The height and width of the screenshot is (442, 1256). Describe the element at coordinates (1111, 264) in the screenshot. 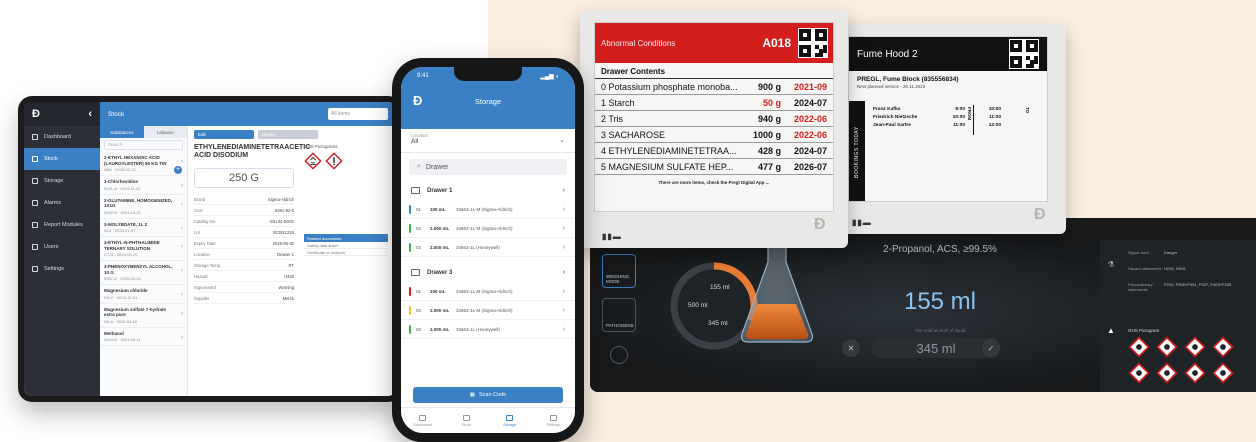

I see `flask-tab-icon: ⚗` at that location.